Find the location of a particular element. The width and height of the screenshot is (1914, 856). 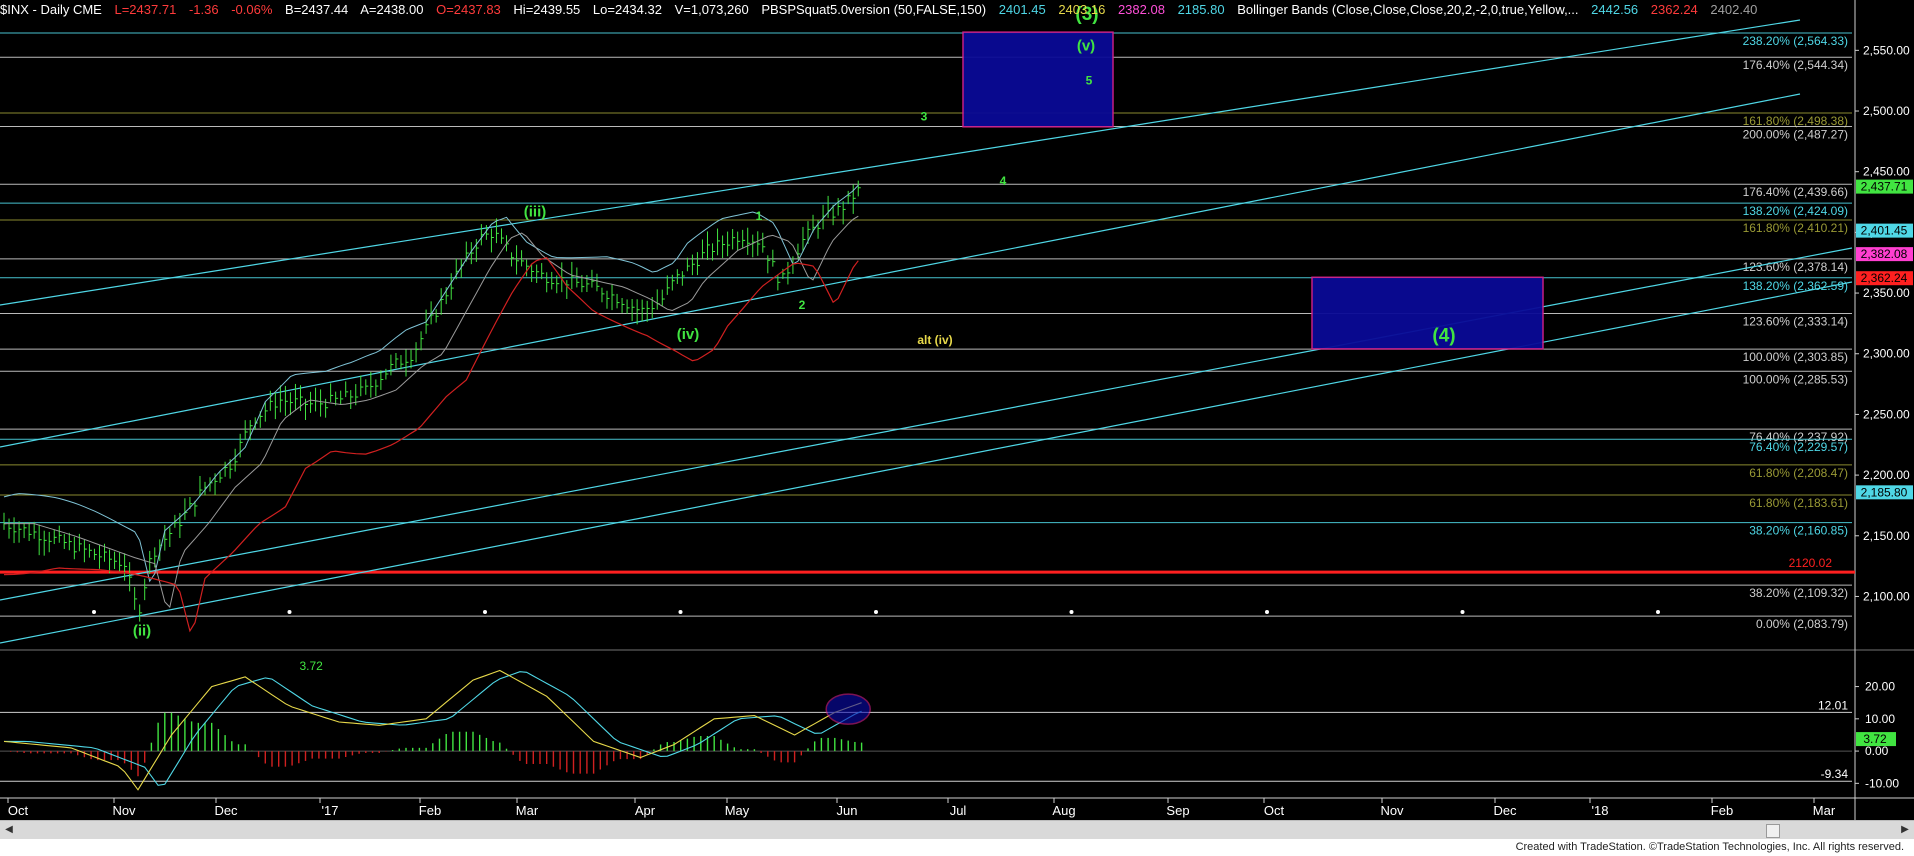

time-axis-label: '18 is located at coordinates (1600, 810).